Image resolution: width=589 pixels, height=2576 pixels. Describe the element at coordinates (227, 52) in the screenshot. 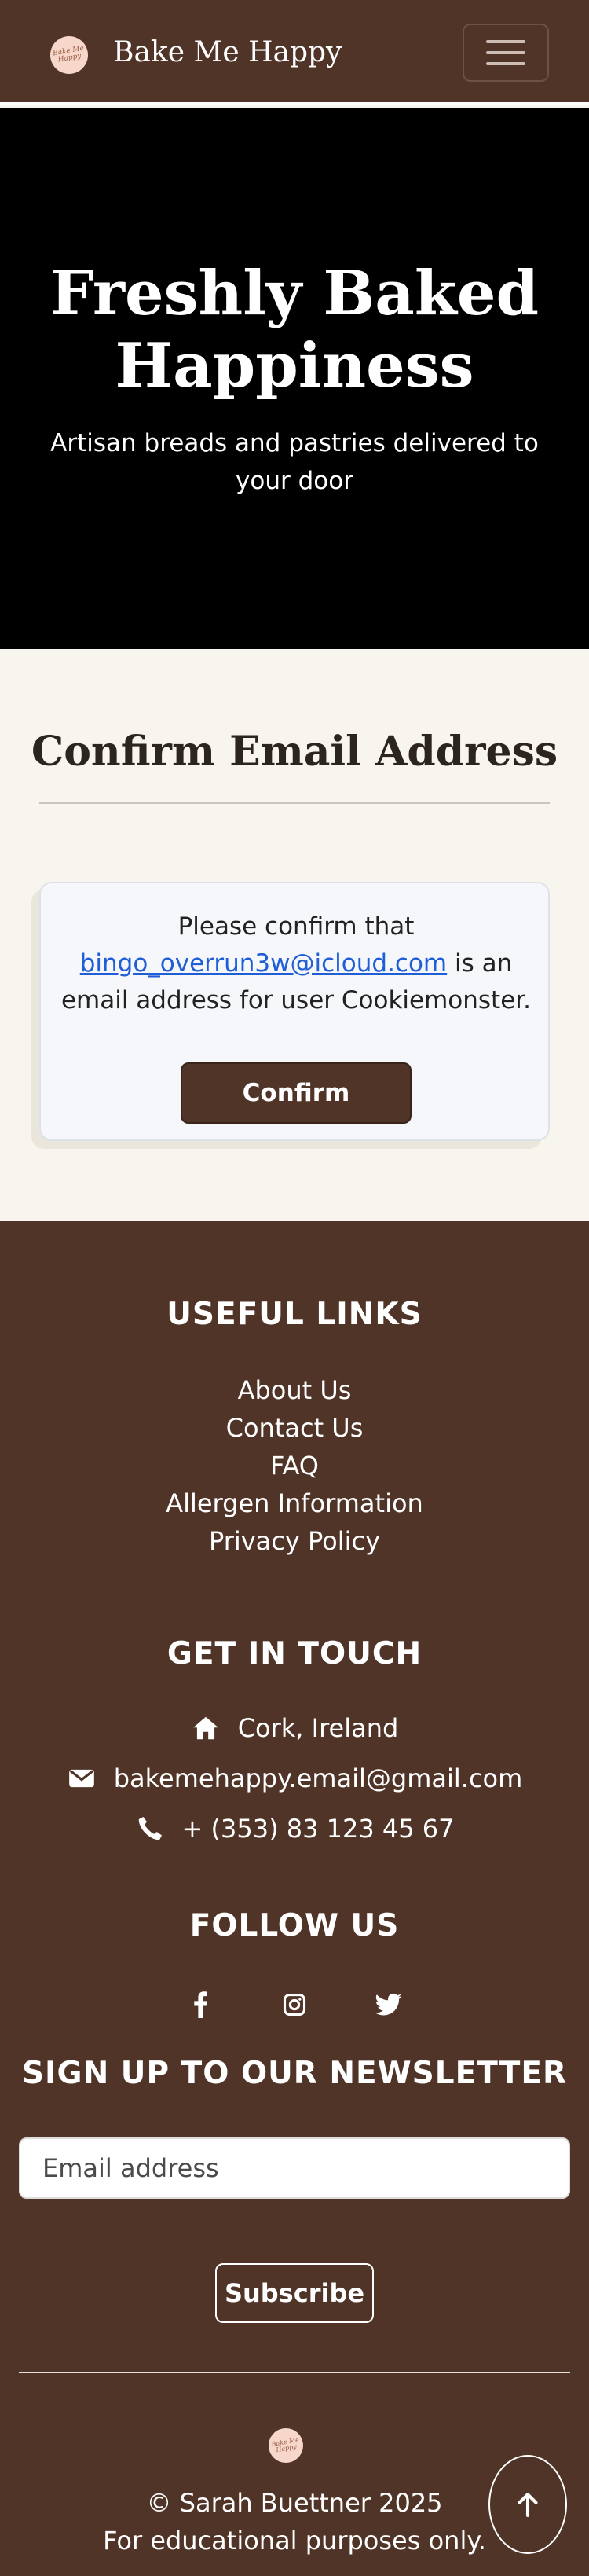

I see `brand-name: Bake Me Happy` at that location.